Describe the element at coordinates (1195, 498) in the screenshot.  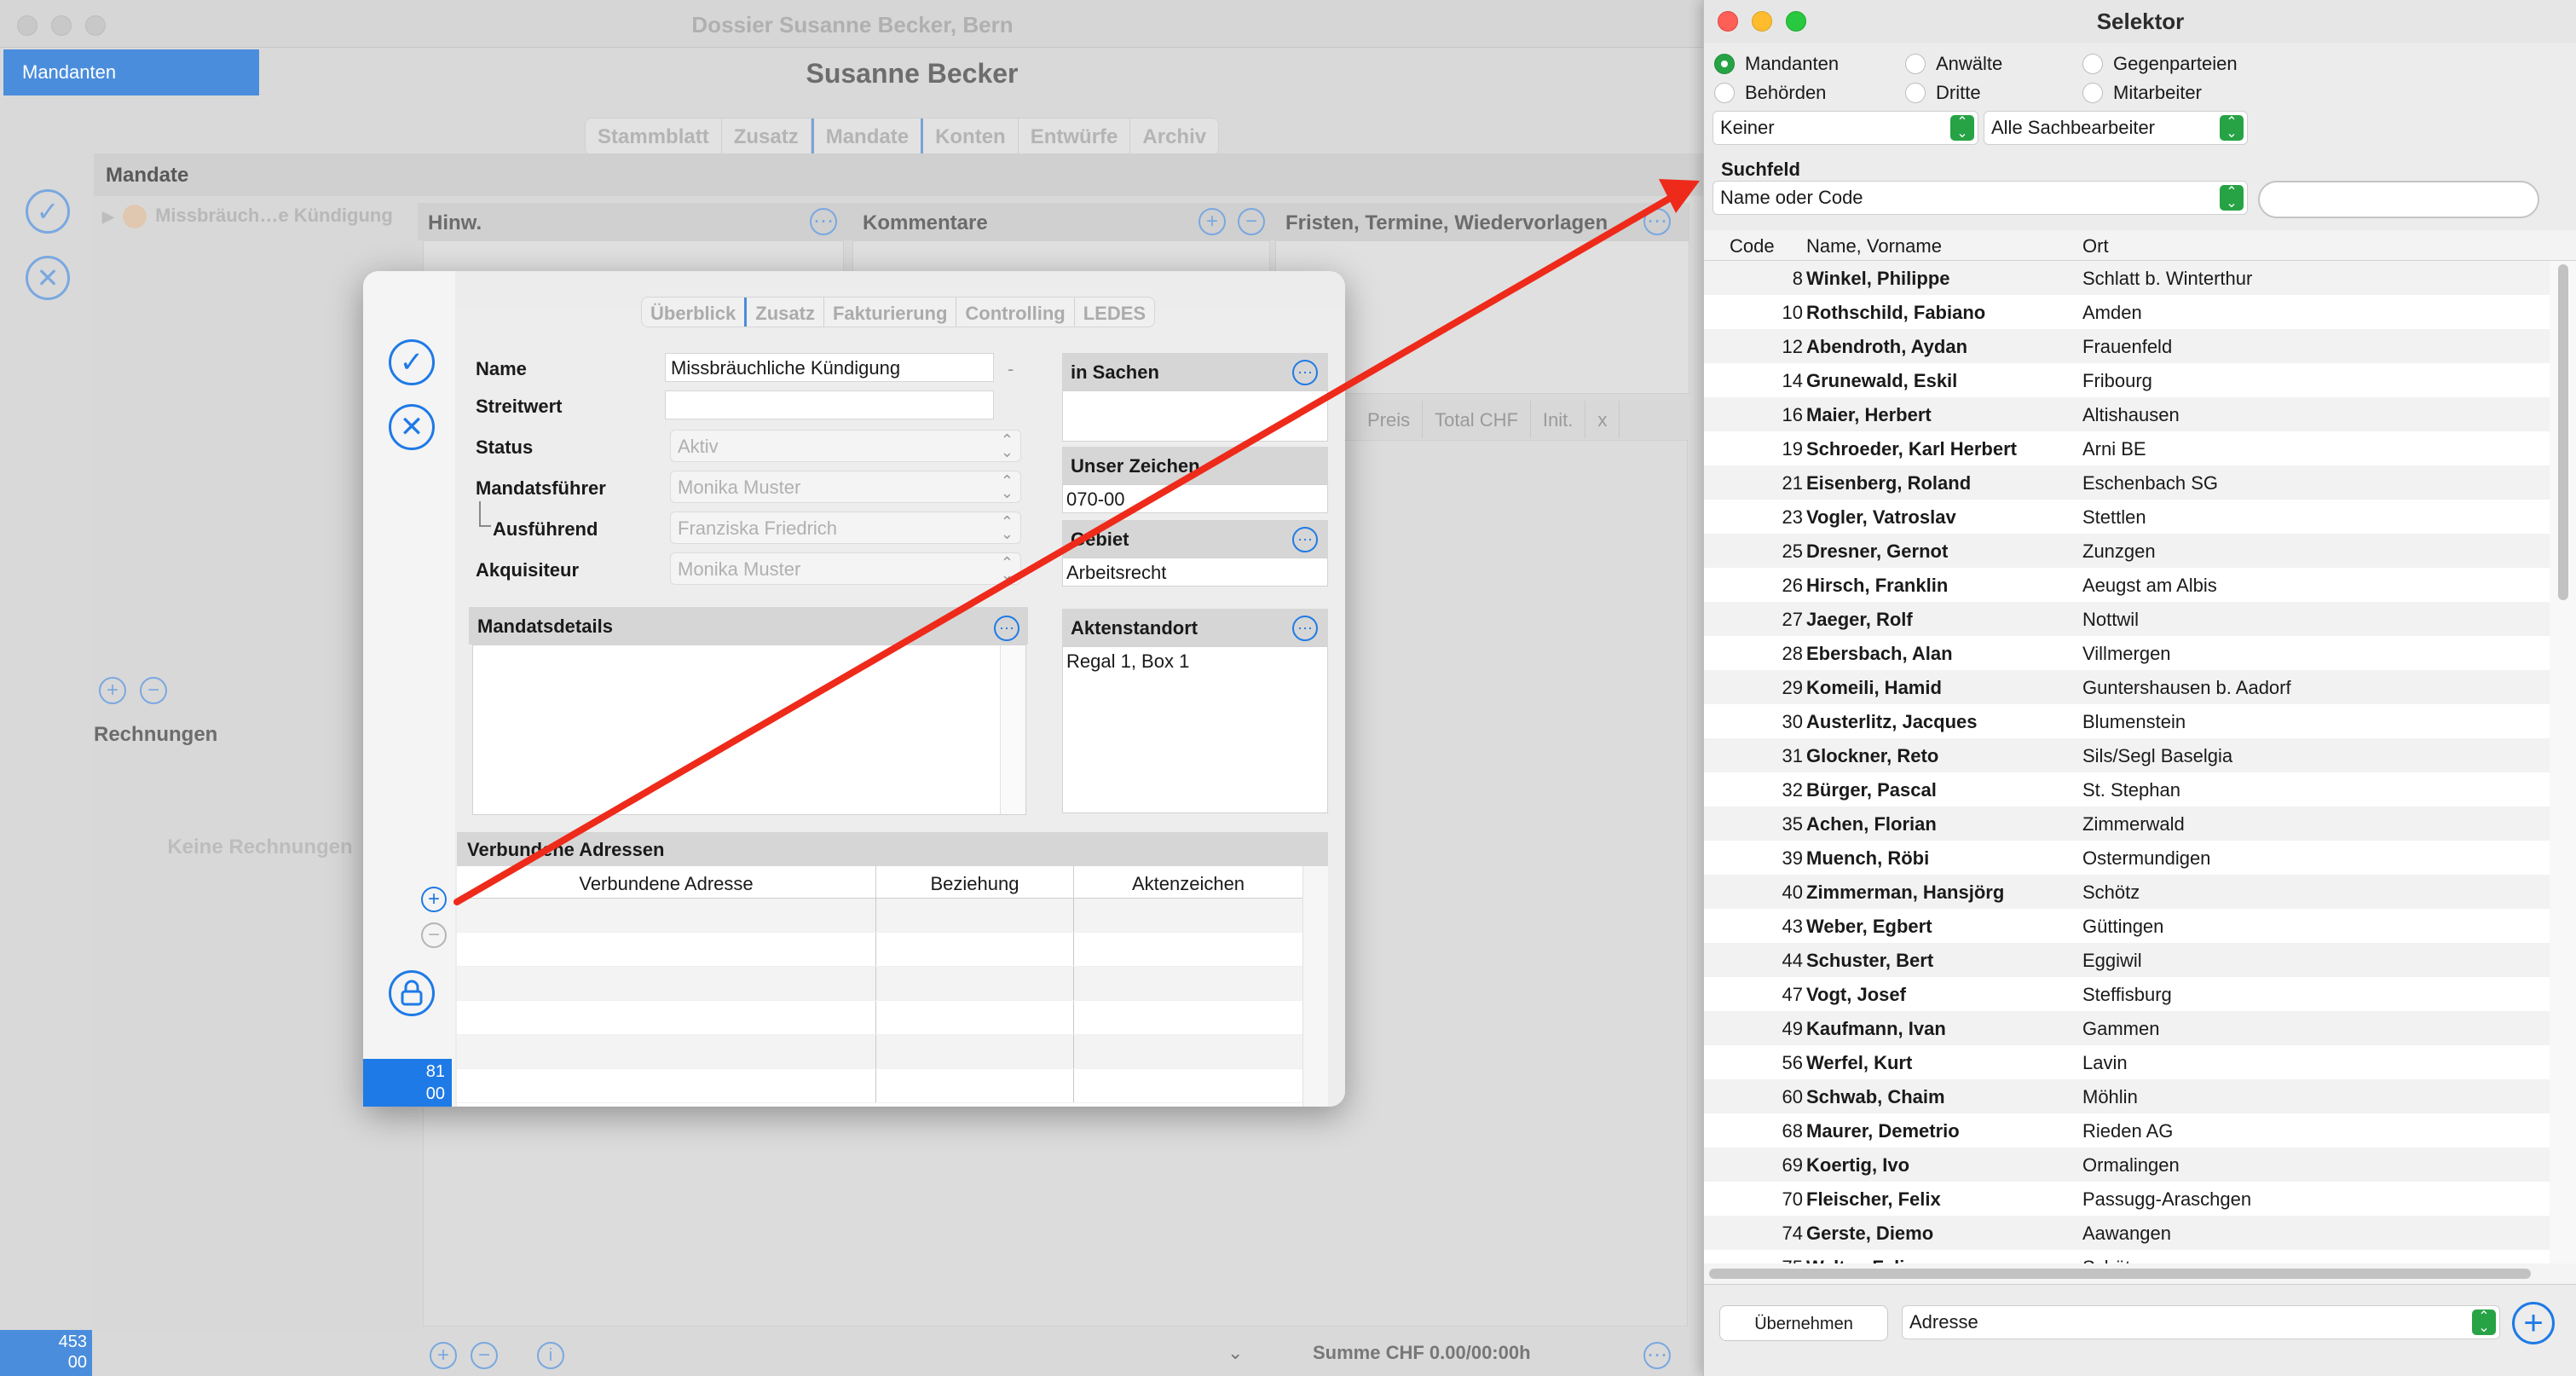
I see `unser-zeichen-field: 070-00` at that location.